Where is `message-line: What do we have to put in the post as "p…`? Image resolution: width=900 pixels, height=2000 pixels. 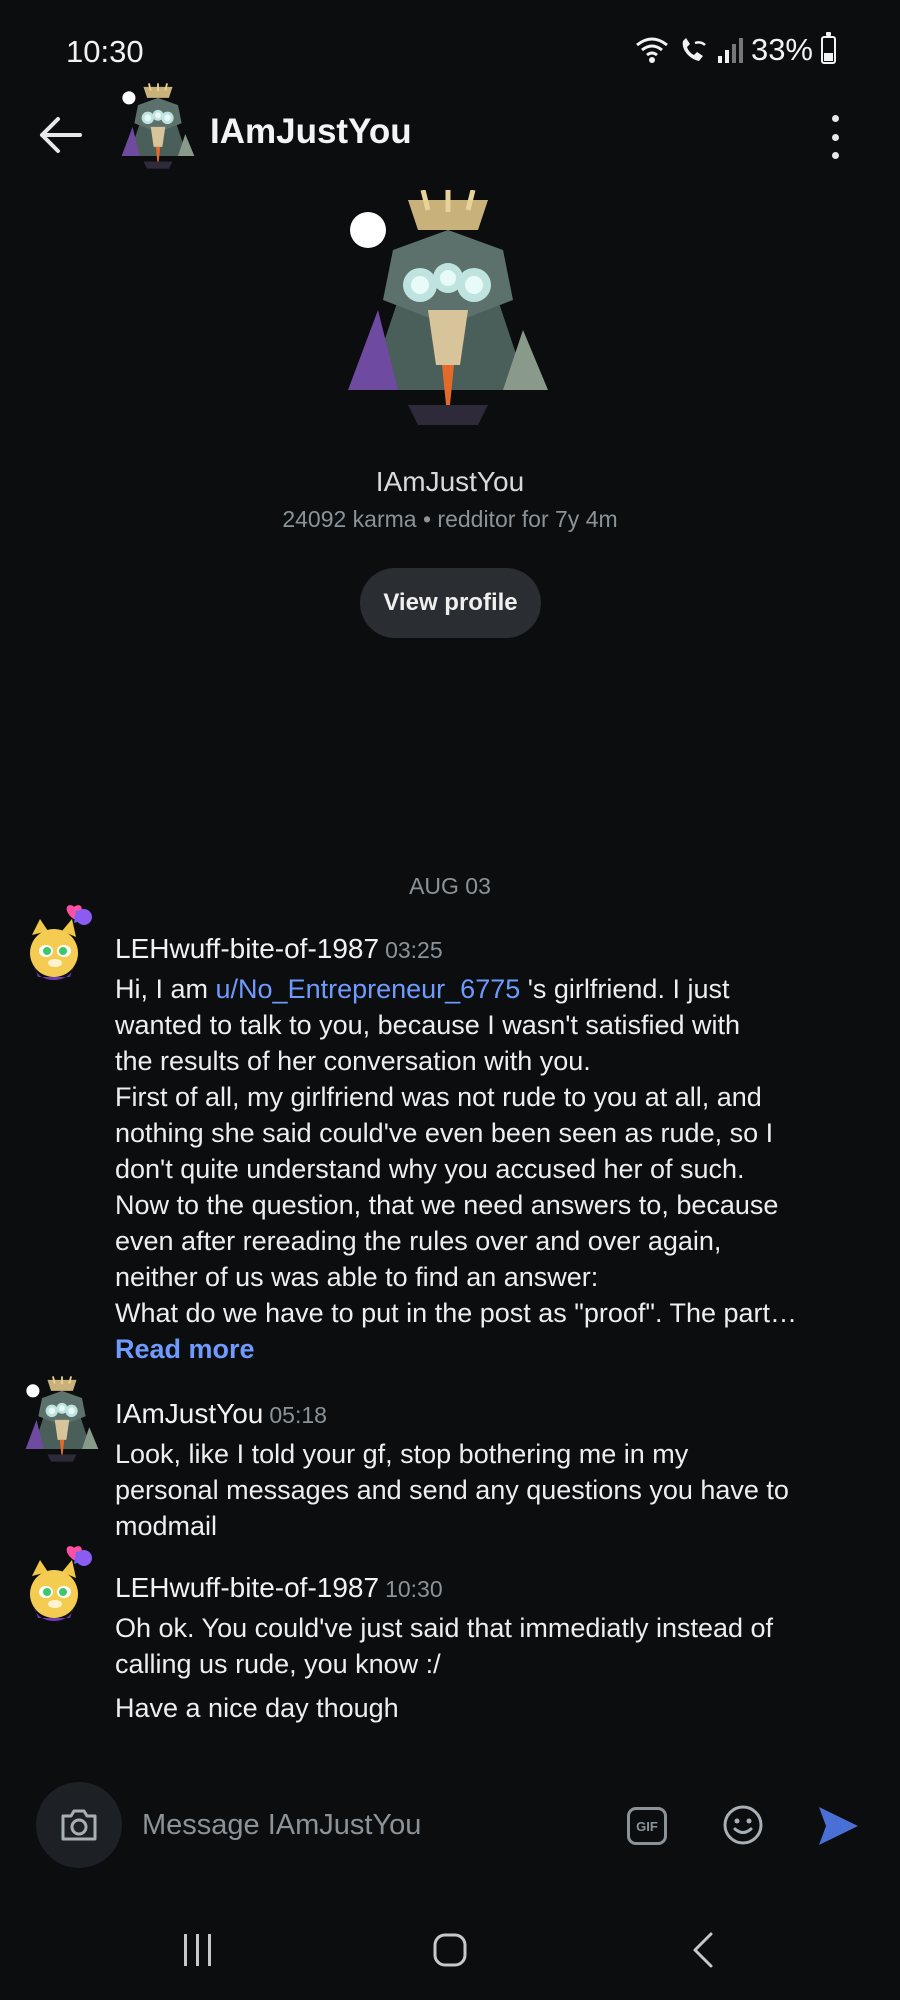 message-line: What do we have to put in the post as "p… is located at coordinates (456, 1313).